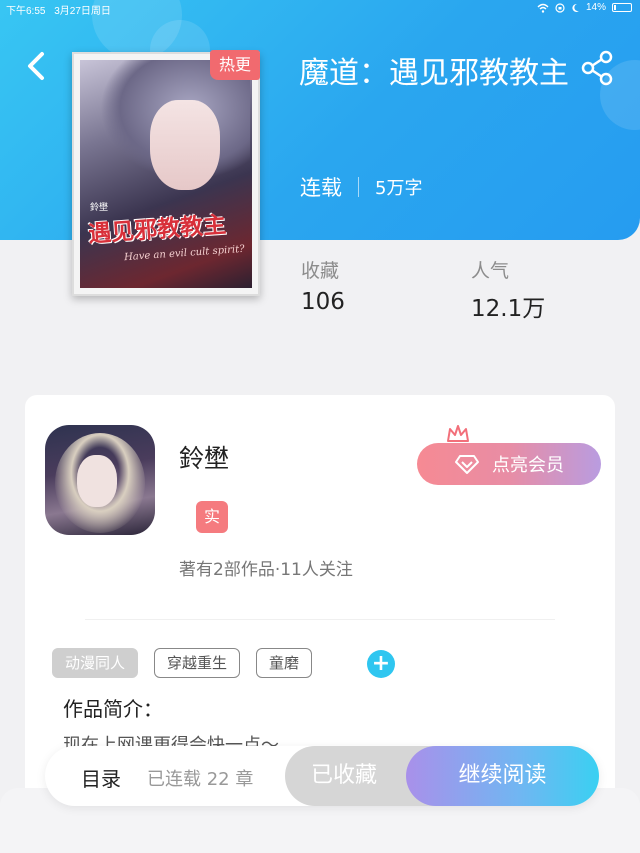  What do you see at coordinates (595, 7) in the screenshot?
I see `battery-percent: 14%` at bounding box center [595, 7].